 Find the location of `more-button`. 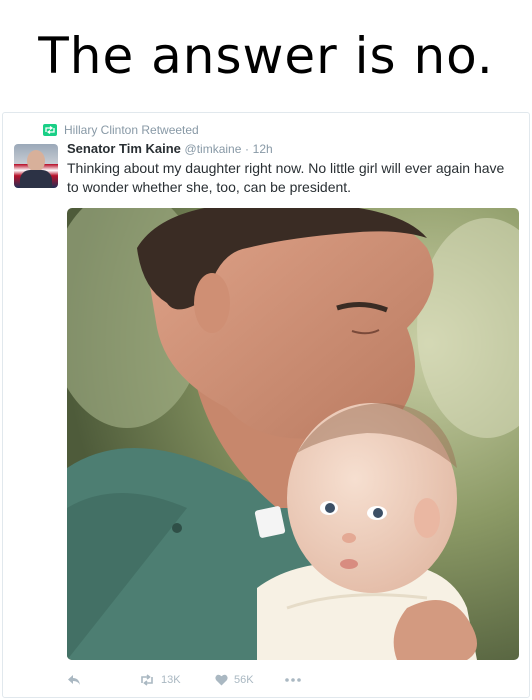

more-button is located at coordinates (293, 680).